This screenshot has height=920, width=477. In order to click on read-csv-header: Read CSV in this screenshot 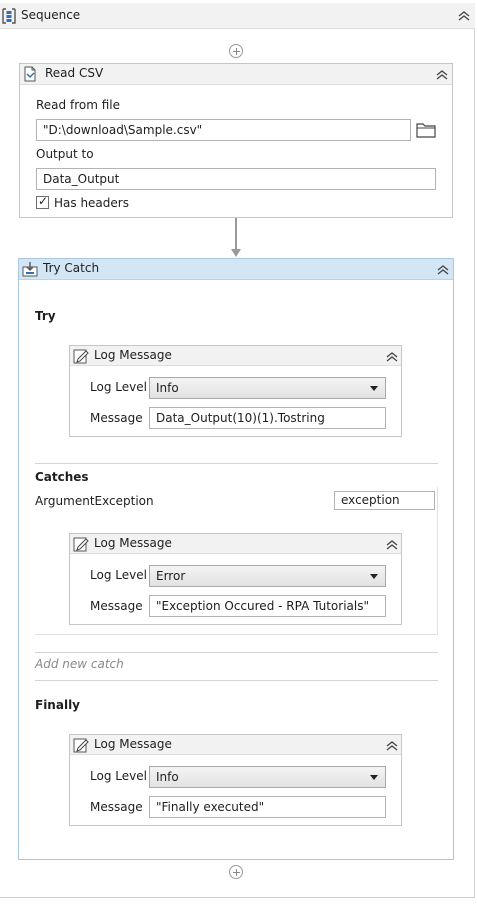, I will do `click(236, 74)`.